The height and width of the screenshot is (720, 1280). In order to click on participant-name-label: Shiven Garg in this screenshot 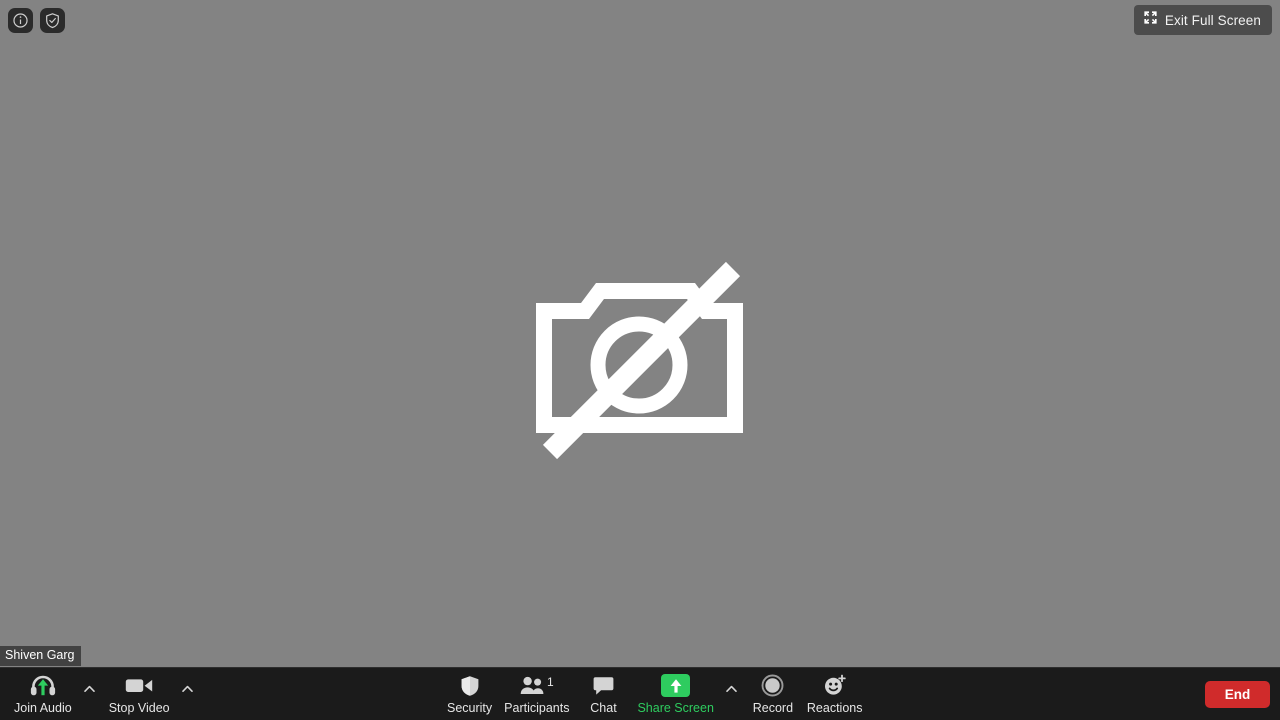, I will do `click(41, 655)`.